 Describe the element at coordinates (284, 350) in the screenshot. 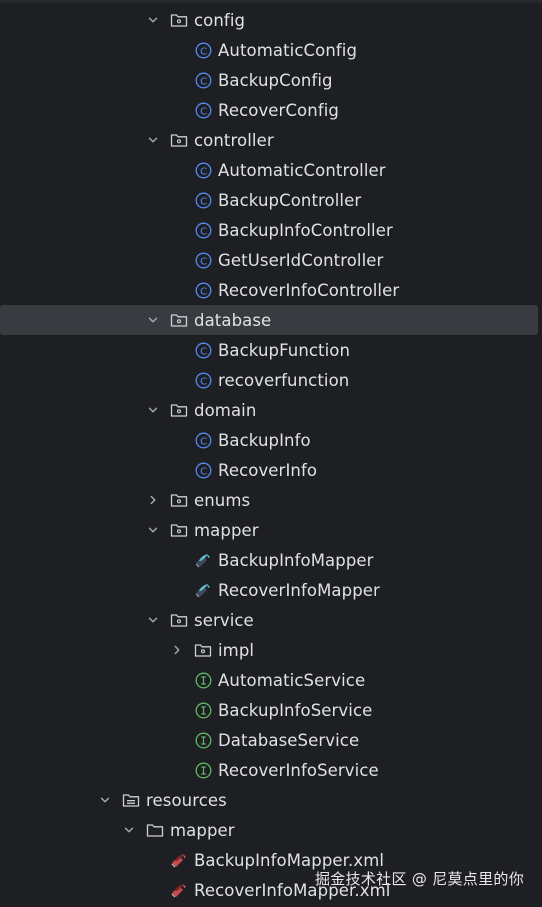

I see `tree-item-label: BackupFunction` at that location.